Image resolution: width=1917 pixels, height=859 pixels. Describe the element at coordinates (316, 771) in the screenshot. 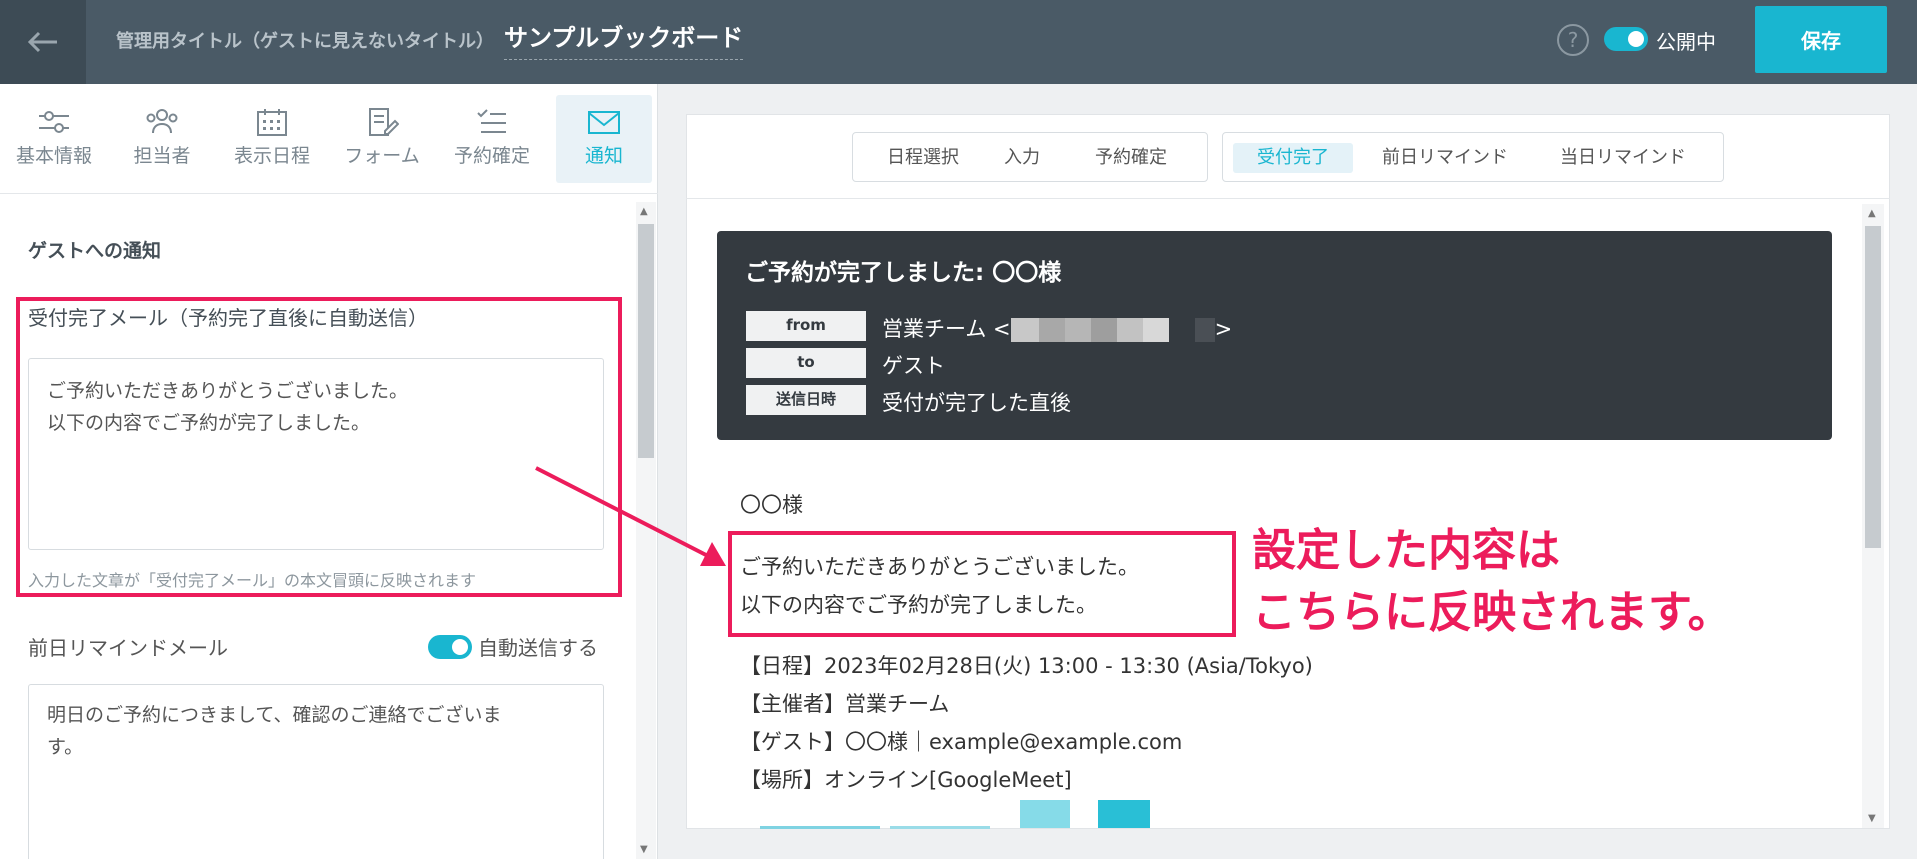

I see `remind-mail-textarea: 明日のご予約につきまして、確認のご連絡でございま す。` at that location.